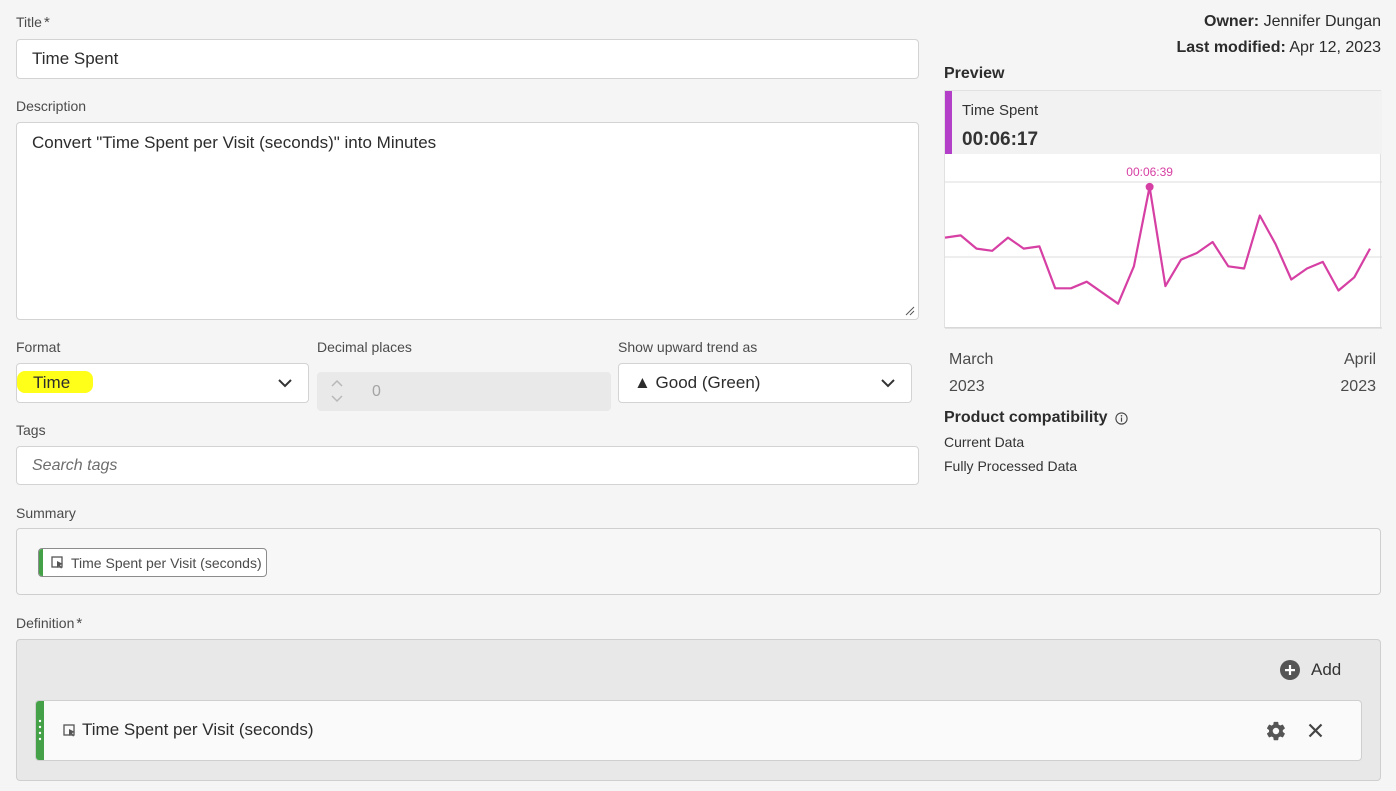  Describe the element at coordinates (376, 391) in the screenshot. I see `decimal-value: 0` at that location.